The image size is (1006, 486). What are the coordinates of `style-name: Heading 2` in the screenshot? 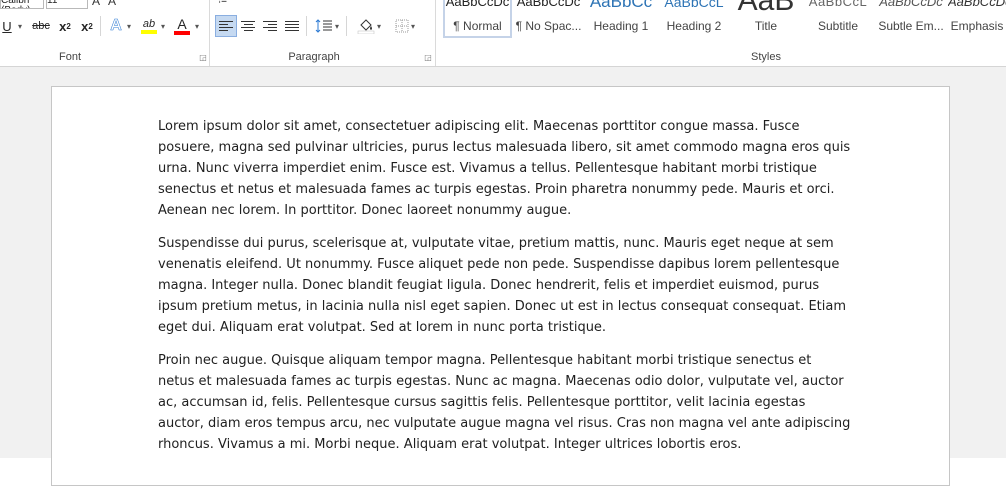 It's located at (694, 26).